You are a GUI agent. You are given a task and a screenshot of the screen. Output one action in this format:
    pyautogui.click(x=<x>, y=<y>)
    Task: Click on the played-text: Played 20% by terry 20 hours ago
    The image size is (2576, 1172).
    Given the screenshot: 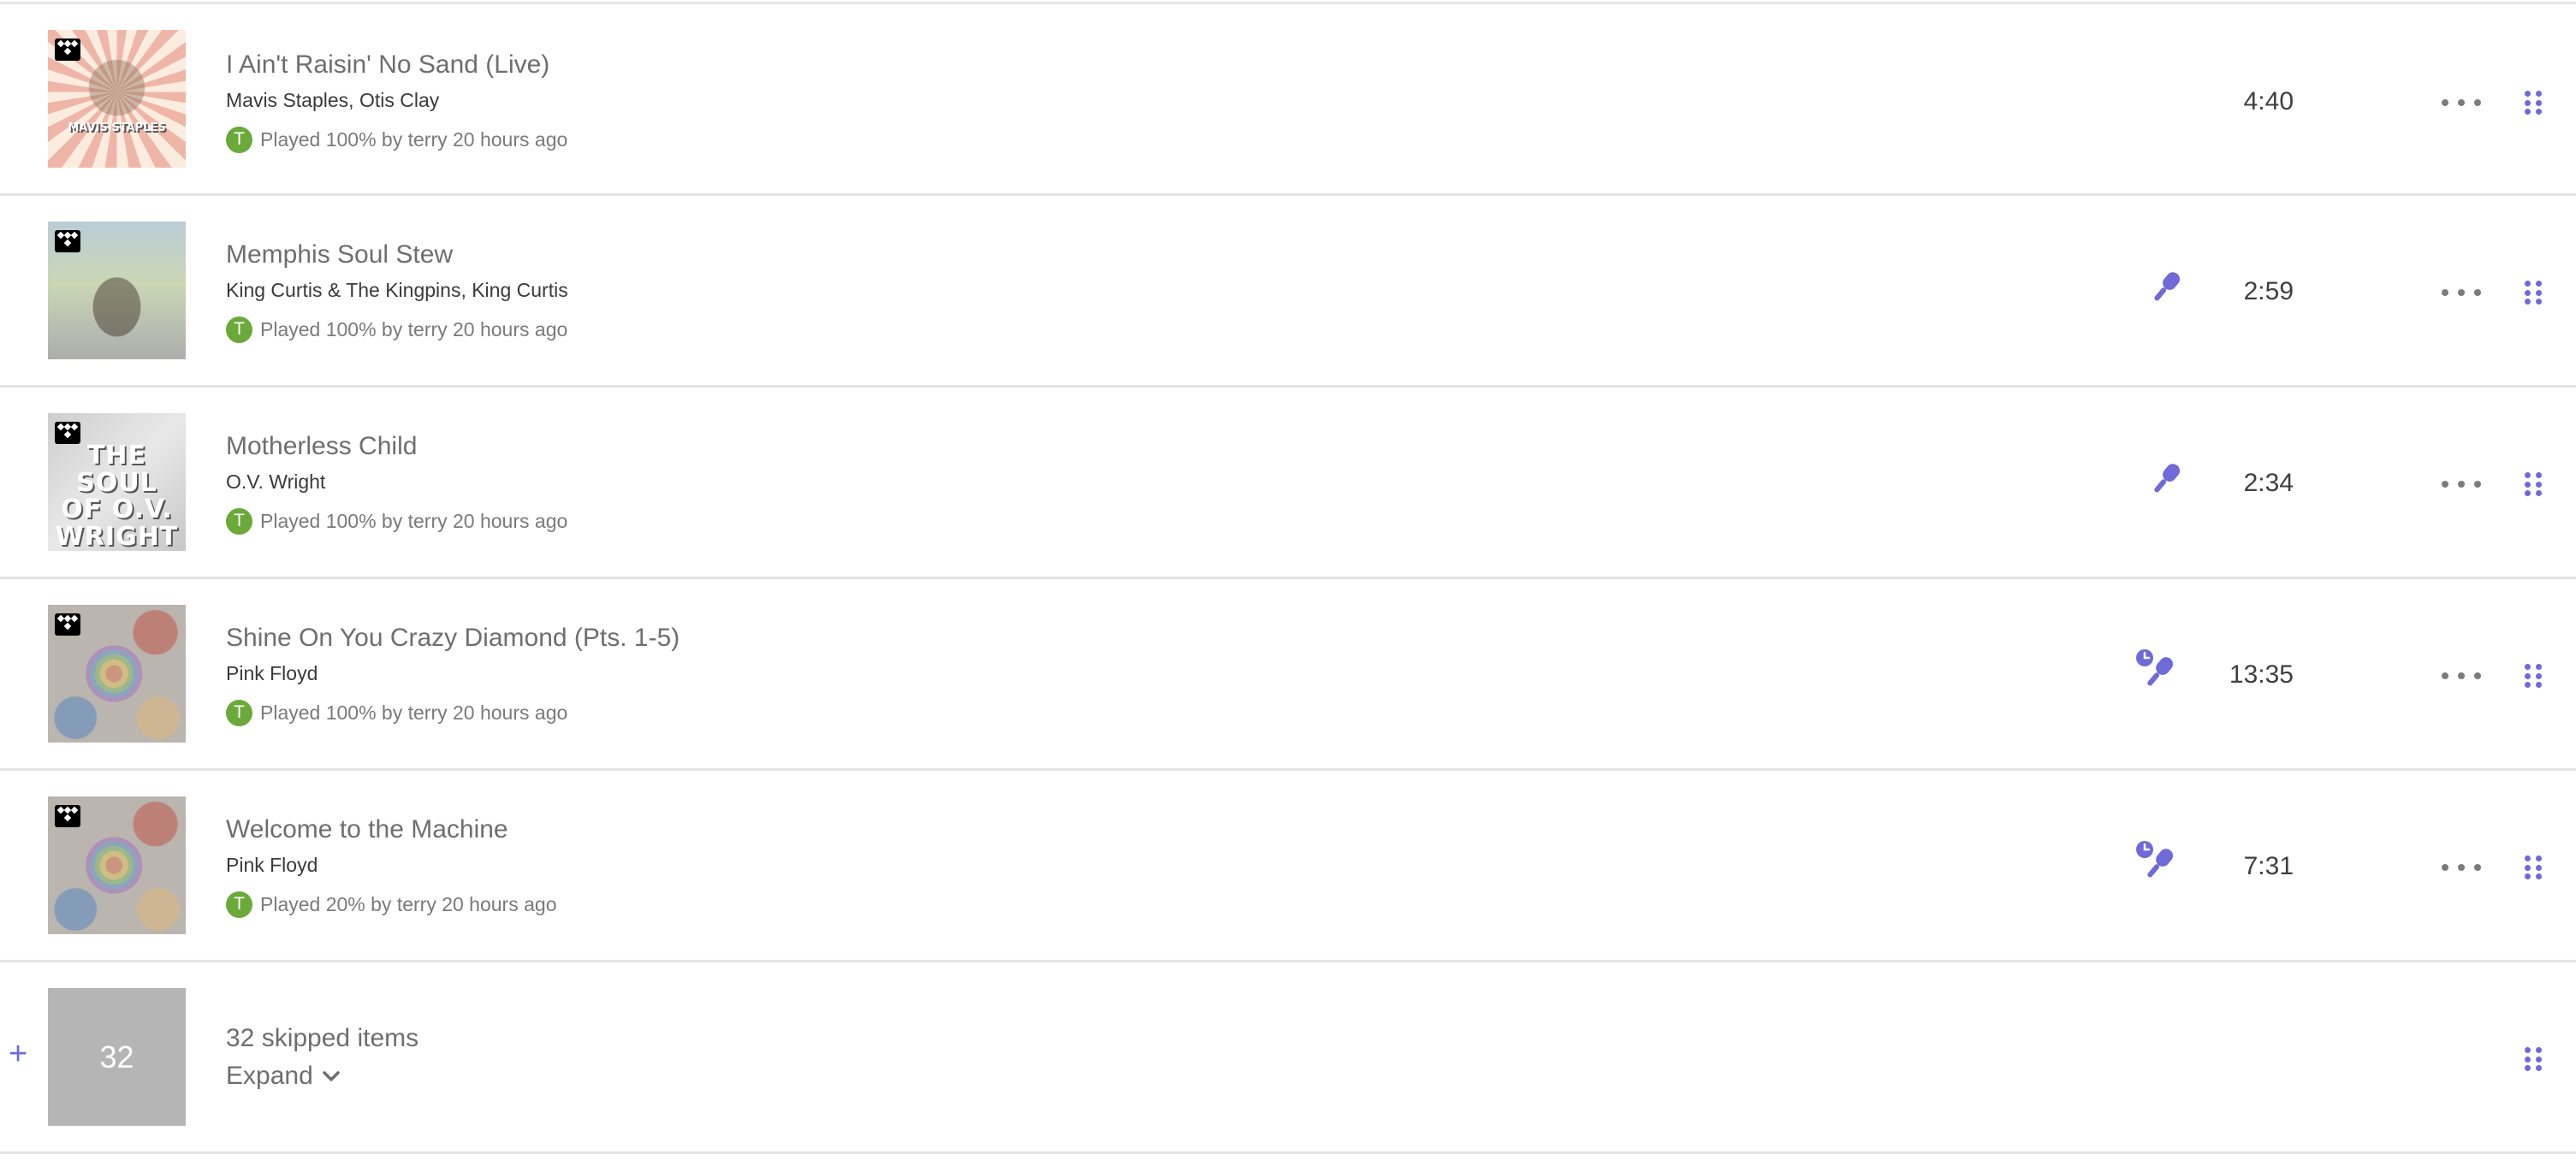 What is the action you would take?
    pyautogui.click(x=408, y=903)
    